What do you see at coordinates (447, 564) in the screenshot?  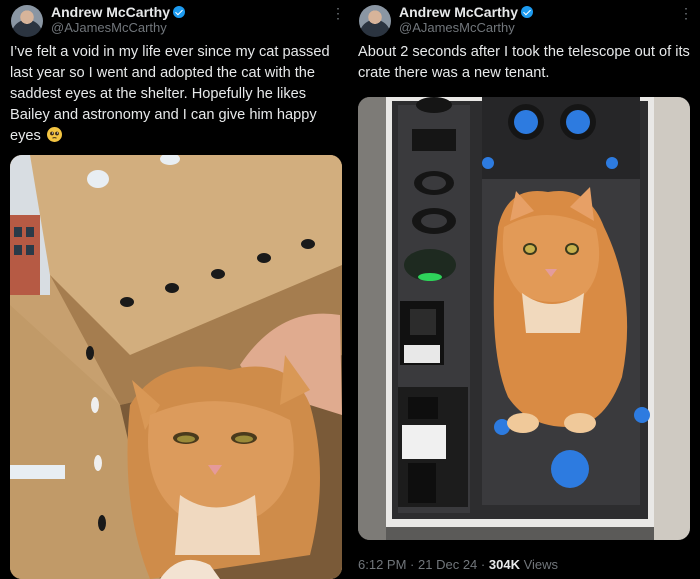 I see `tweet-date: 21 Dec 24` at bounding box center [447, 564].